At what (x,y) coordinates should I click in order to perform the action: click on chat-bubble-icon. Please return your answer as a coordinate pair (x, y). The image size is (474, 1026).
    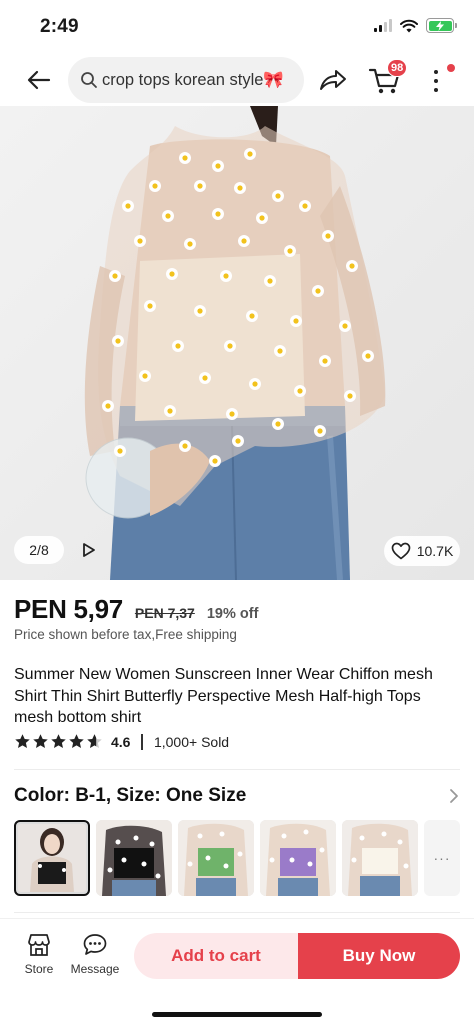
    Looking at the image, I should click on (95, 944).